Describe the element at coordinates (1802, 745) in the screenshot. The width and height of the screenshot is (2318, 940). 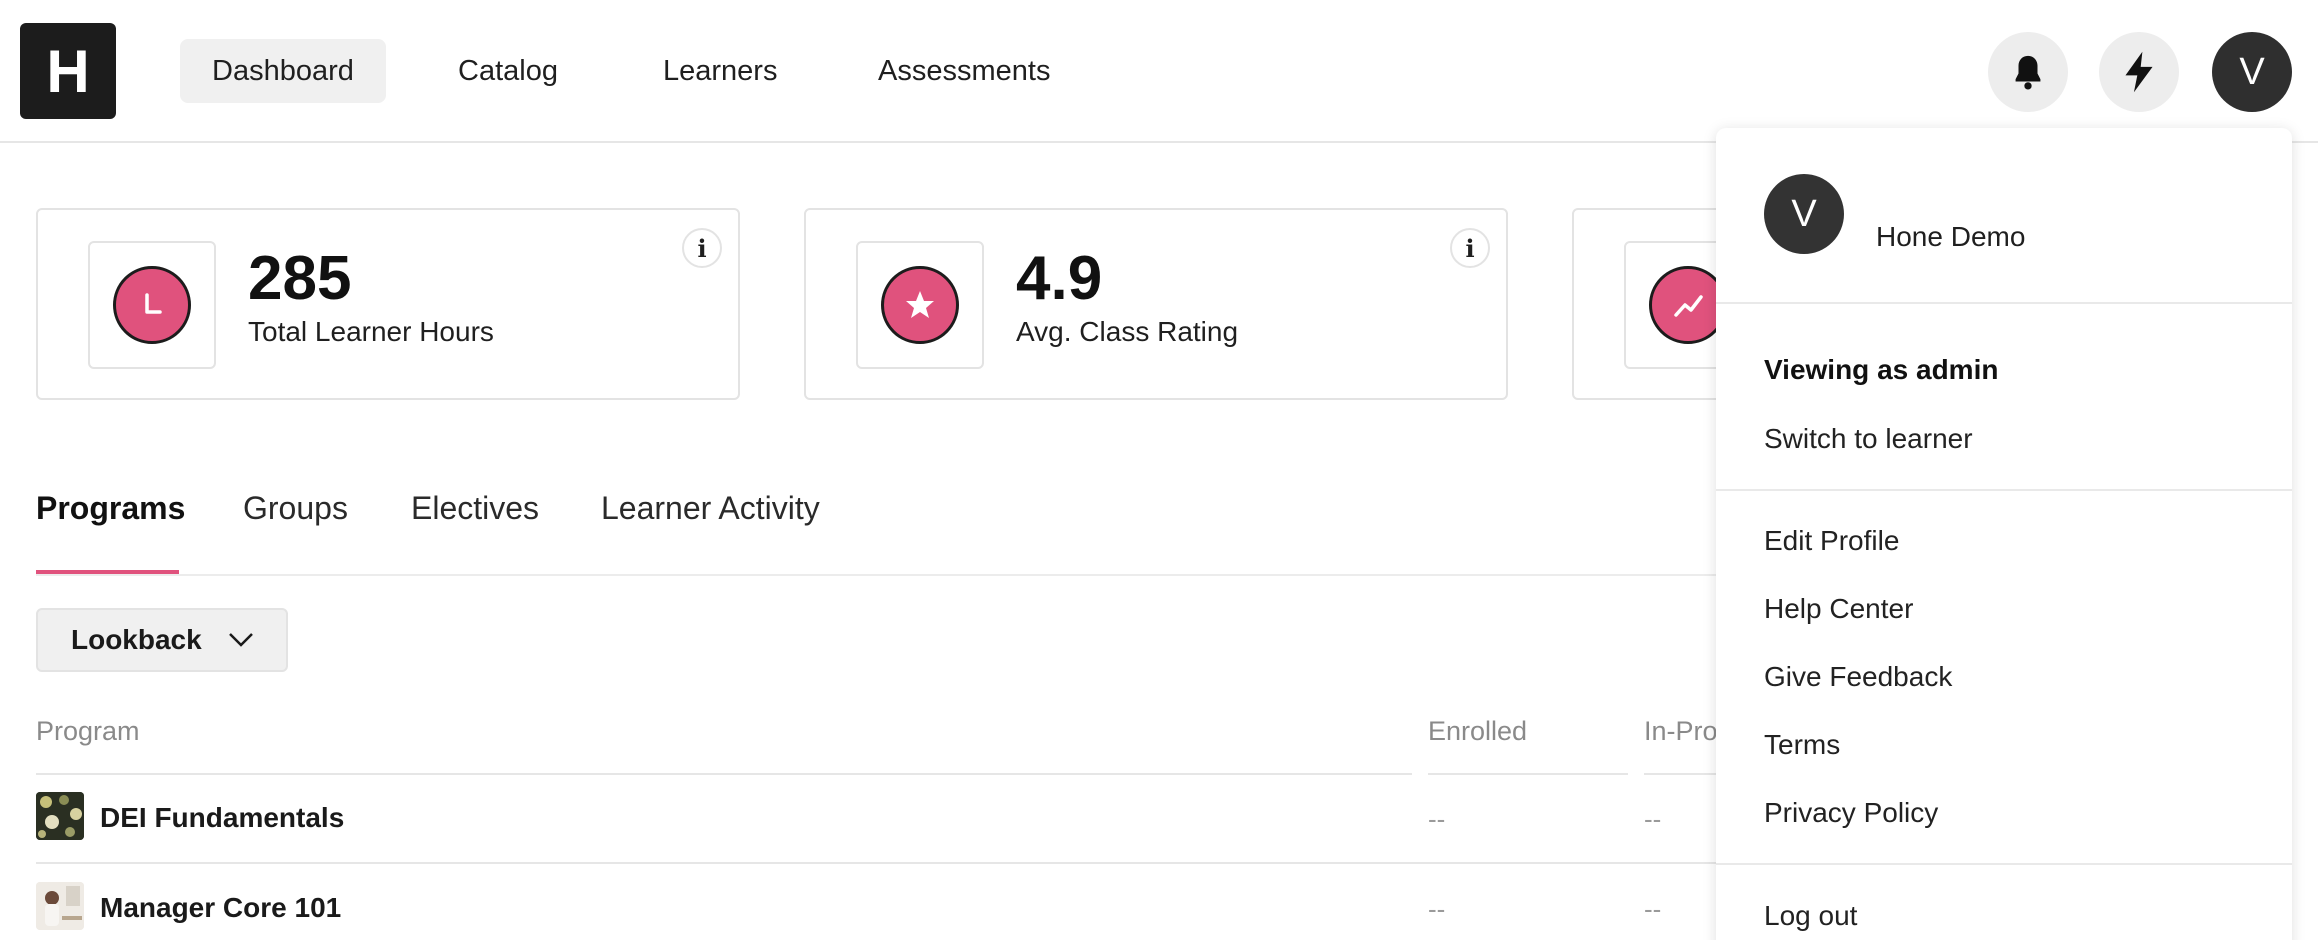
I see `menu-item-terms: Terms` at that location.